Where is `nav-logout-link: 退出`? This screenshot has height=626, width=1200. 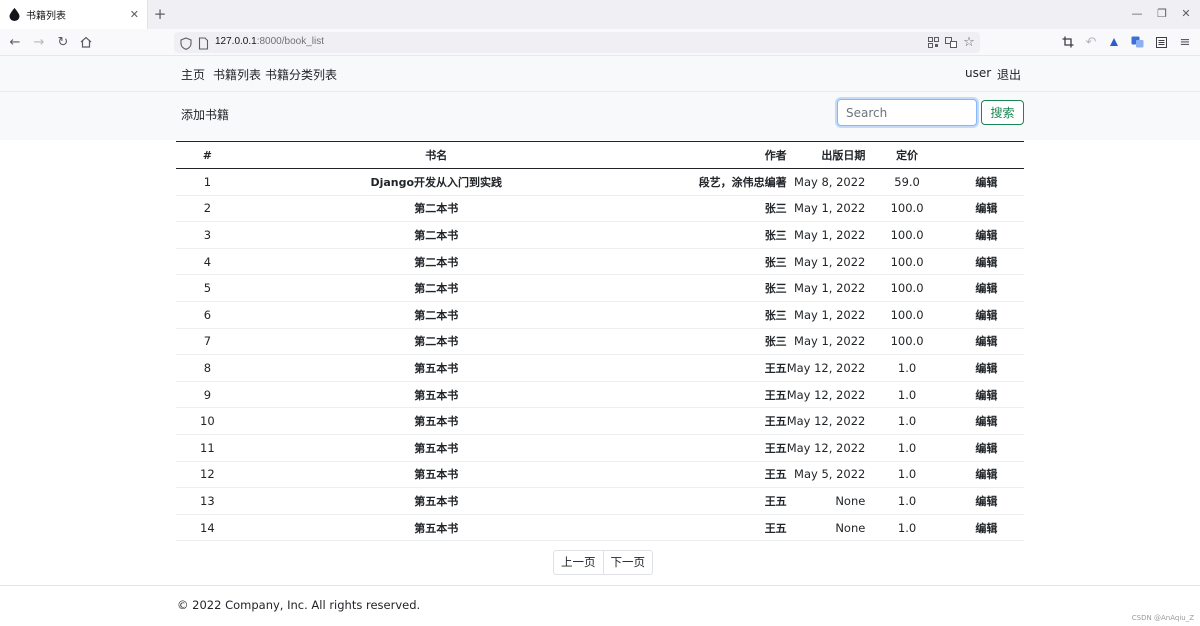
nav-logout-link: 退出 is located at coordinates (1009, 74).